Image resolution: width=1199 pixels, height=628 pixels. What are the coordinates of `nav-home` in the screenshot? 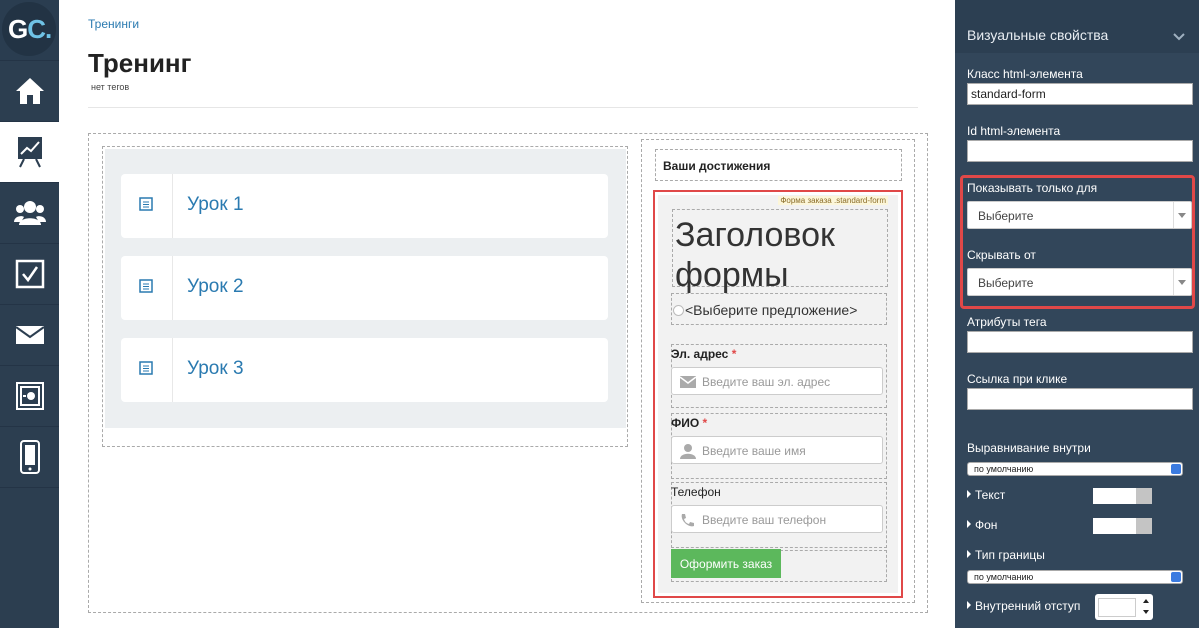 It's located at (29, 91).